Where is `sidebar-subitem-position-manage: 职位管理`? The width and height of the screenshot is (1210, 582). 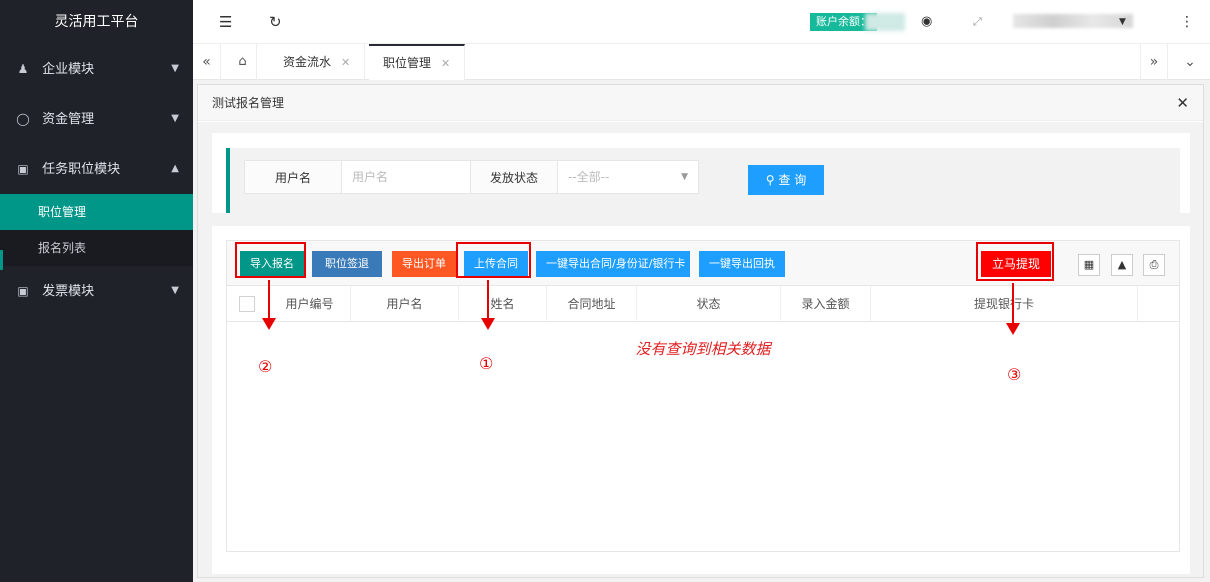
sidebar-subitem-position-manage: 职位管理 is located at coordinates (96, 212).